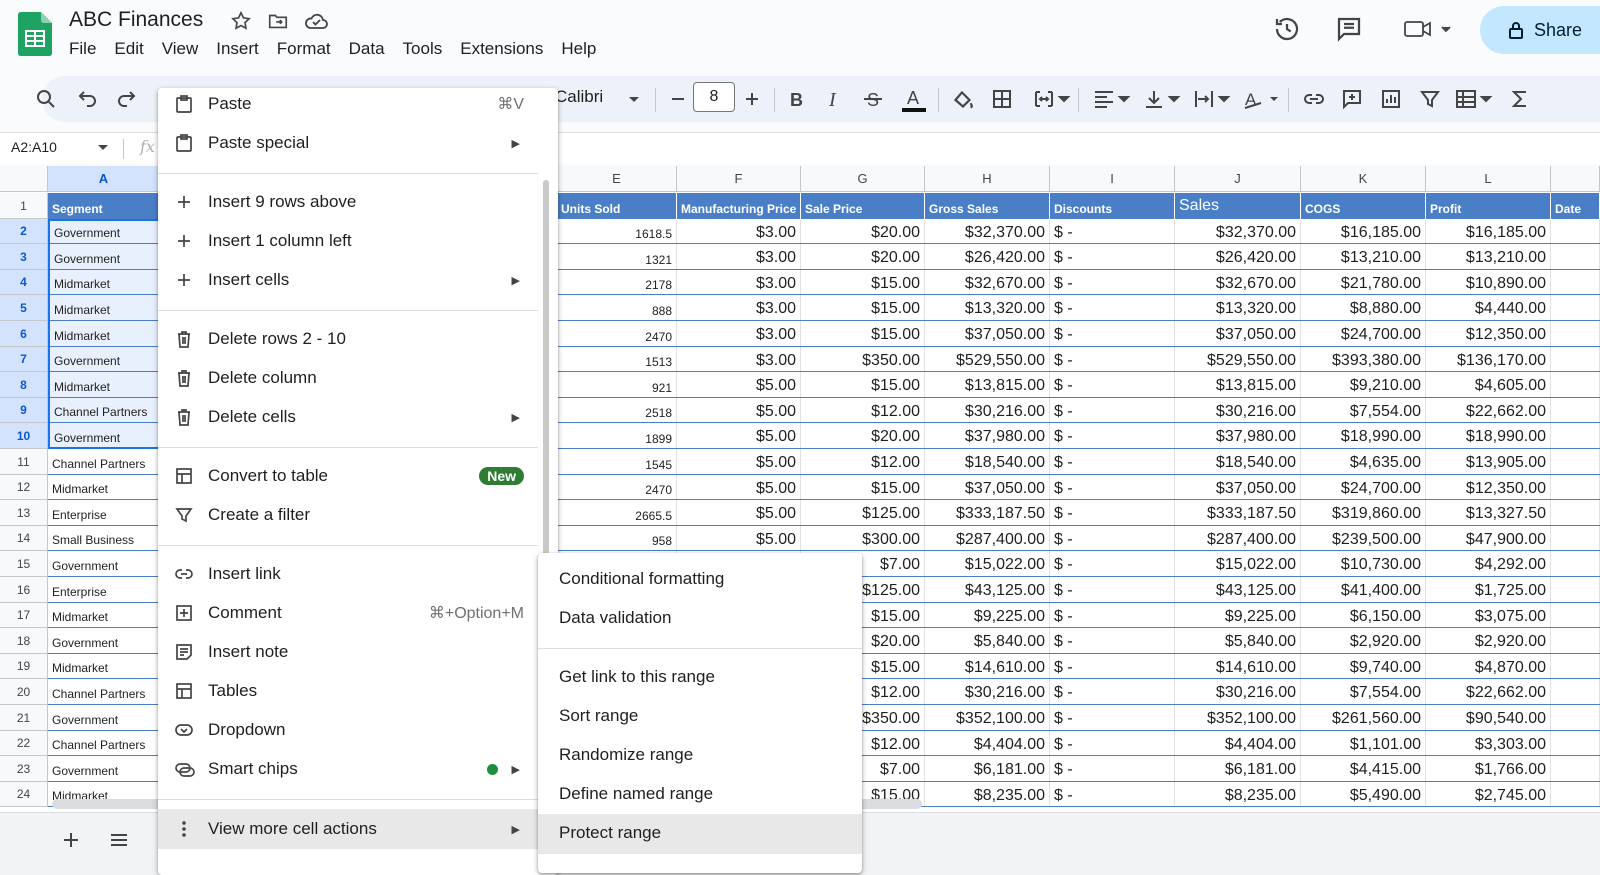  What do you see at coordinates (1540, 30) in the screenshot?
I see `share-button: Share` at bounding box center [1540, 30].